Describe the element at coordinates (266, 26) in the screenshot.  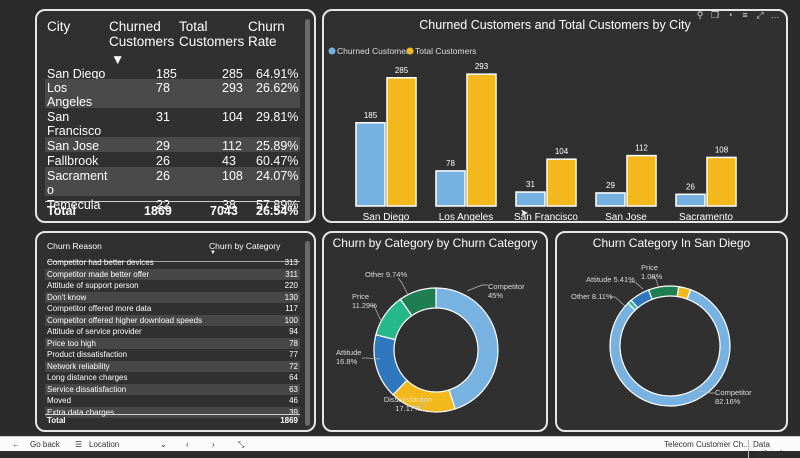
I see `col-rate-header-1: Churn` at that location.